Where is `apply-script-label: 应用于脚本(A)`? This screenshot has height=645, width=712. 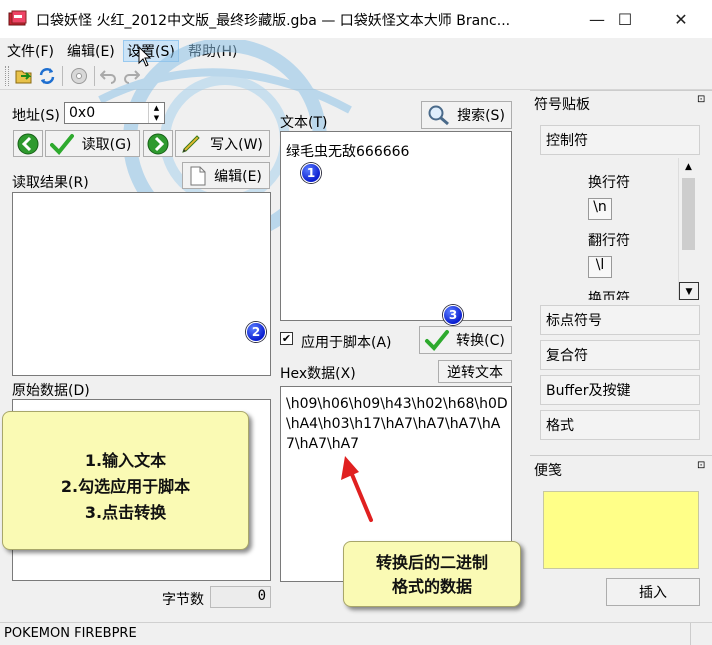 apply-script-label: 应用于脚本(A) is located at coordinates (346, 343).